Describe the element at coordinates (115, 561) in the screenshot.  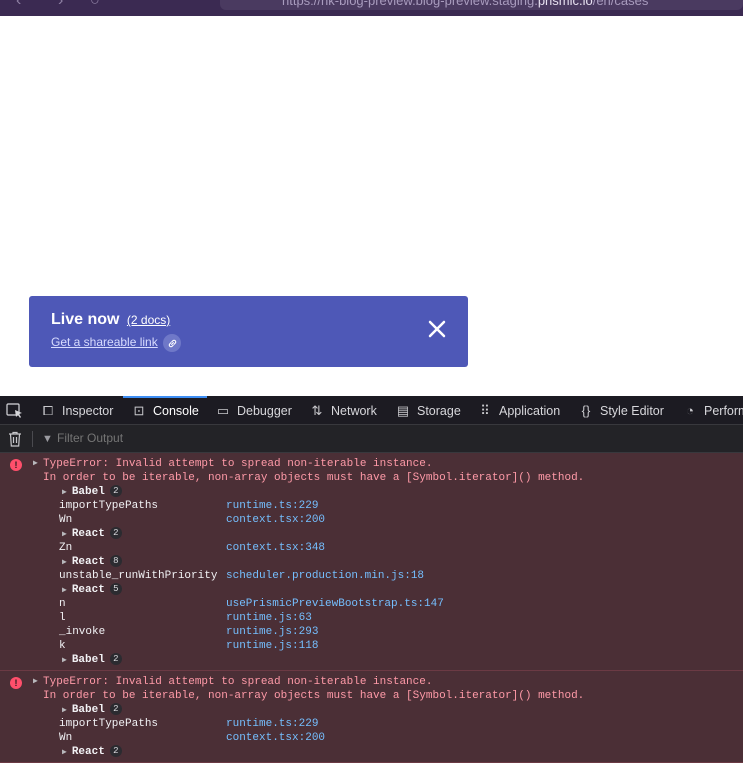
I see `count-badge: 8` at that location.